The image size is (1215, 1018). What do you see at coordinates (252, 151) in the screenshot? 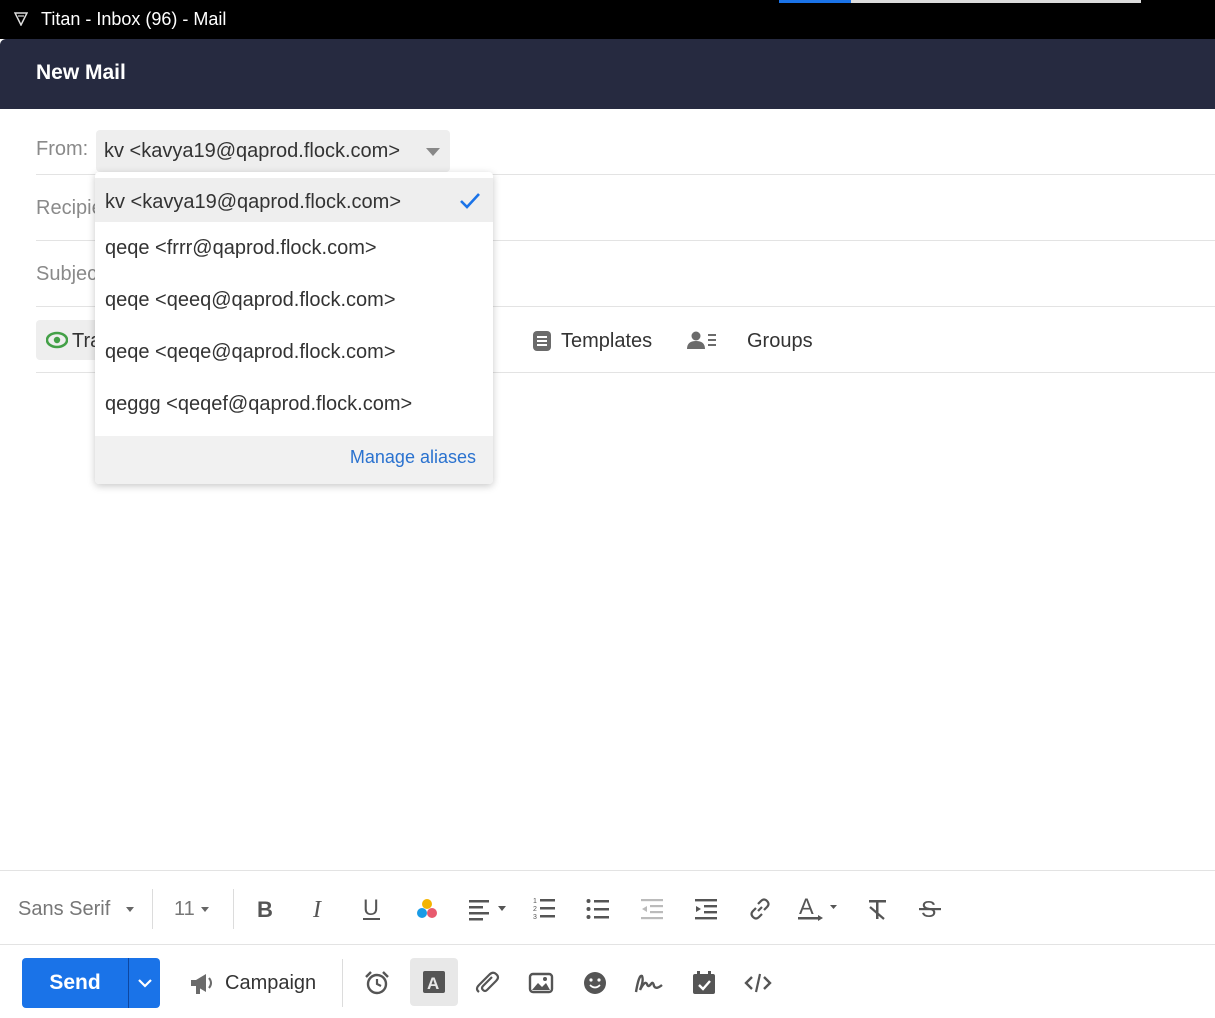
I see `from-value: kv <kavya19@qaprod.flock.com>` at bounding box center [252, 151].